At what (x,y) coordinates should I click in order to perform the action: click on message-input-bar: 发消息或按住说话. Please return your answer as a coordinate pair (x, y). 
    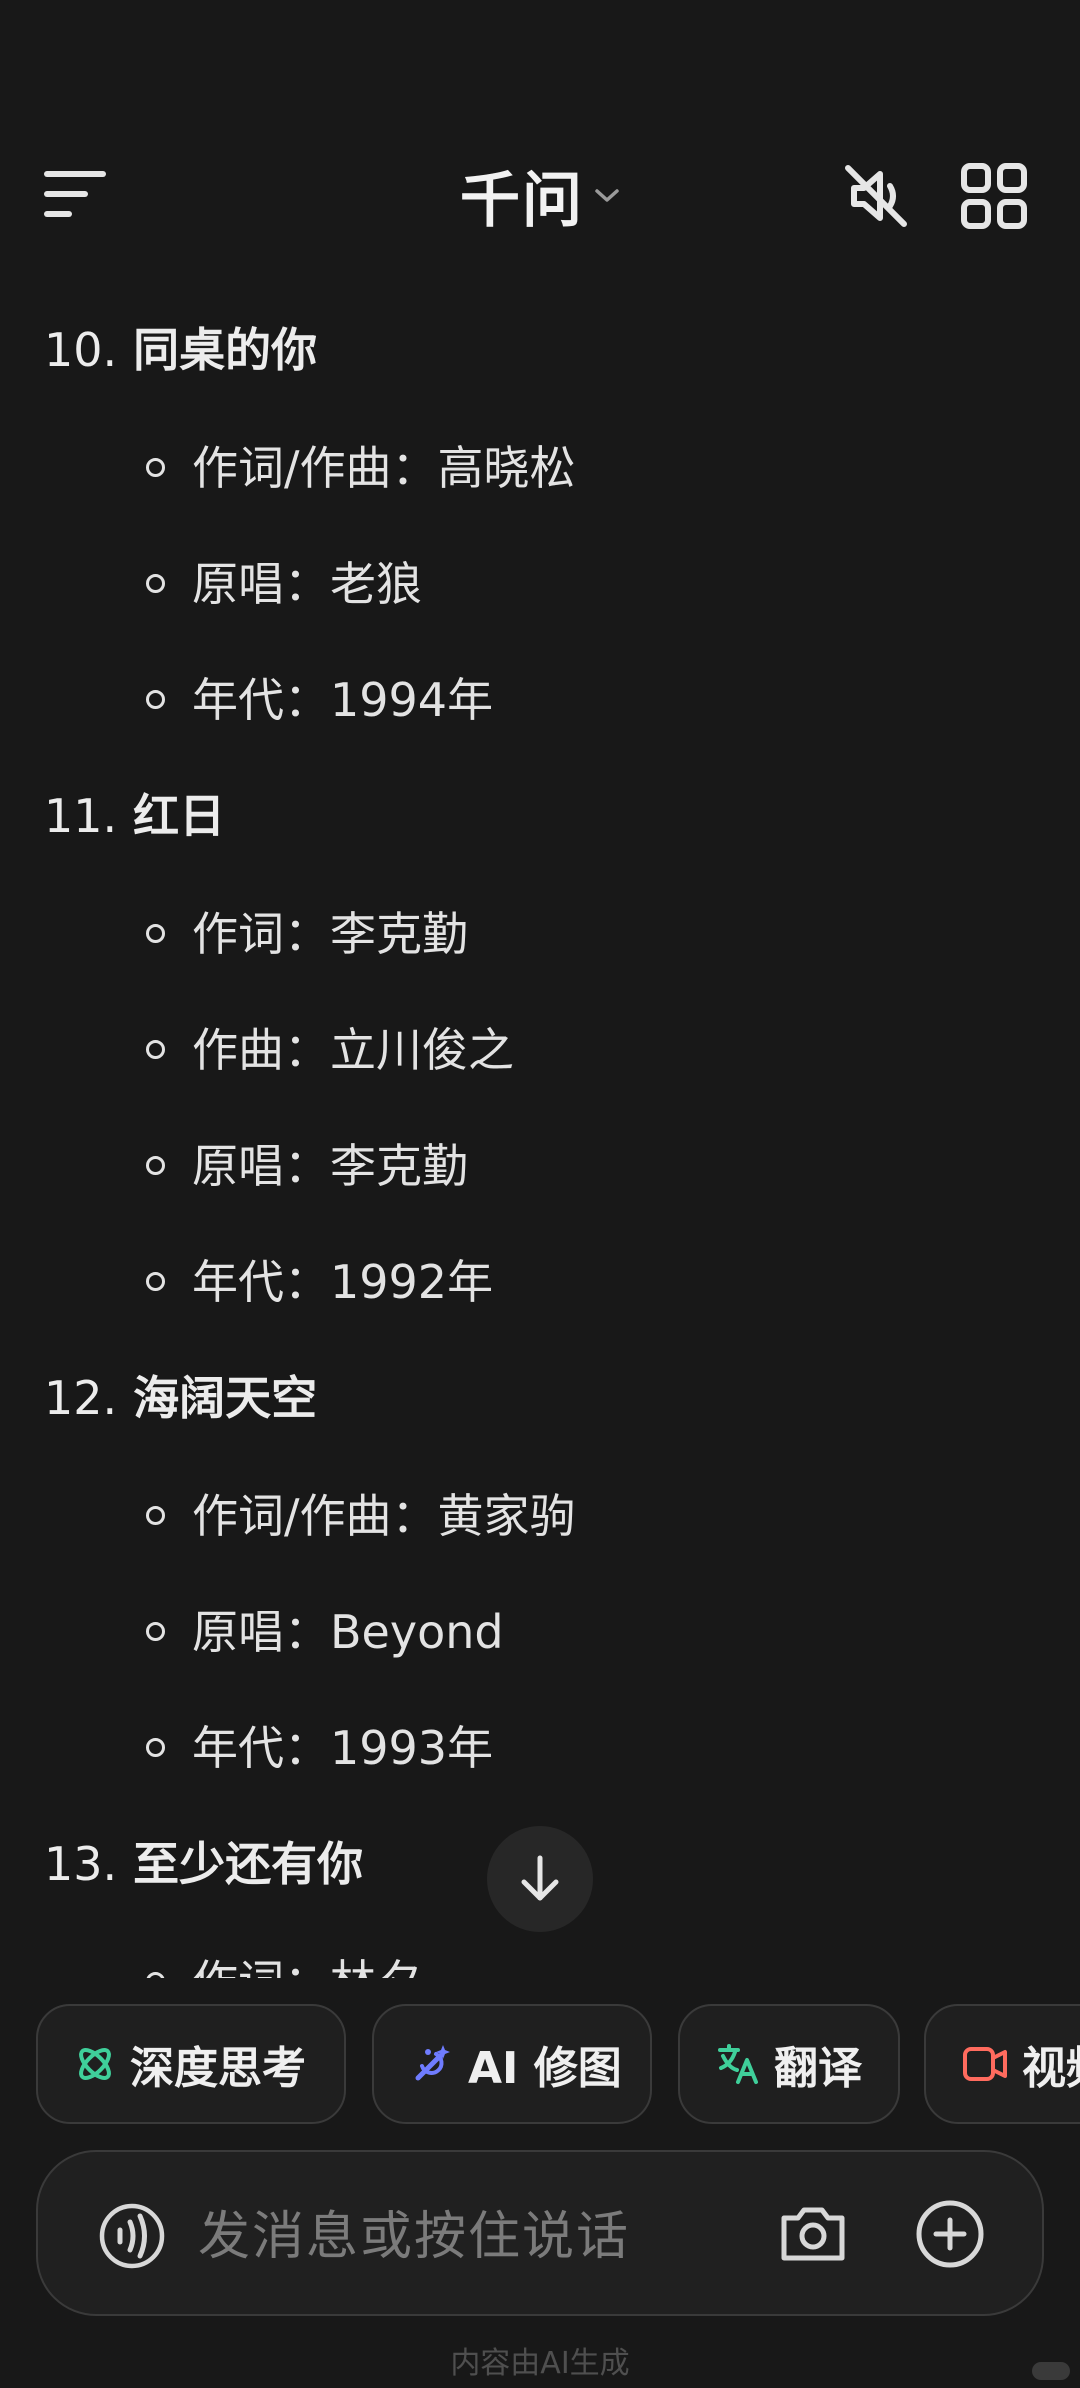
    Looking at the image, I should click on (540, 2233).